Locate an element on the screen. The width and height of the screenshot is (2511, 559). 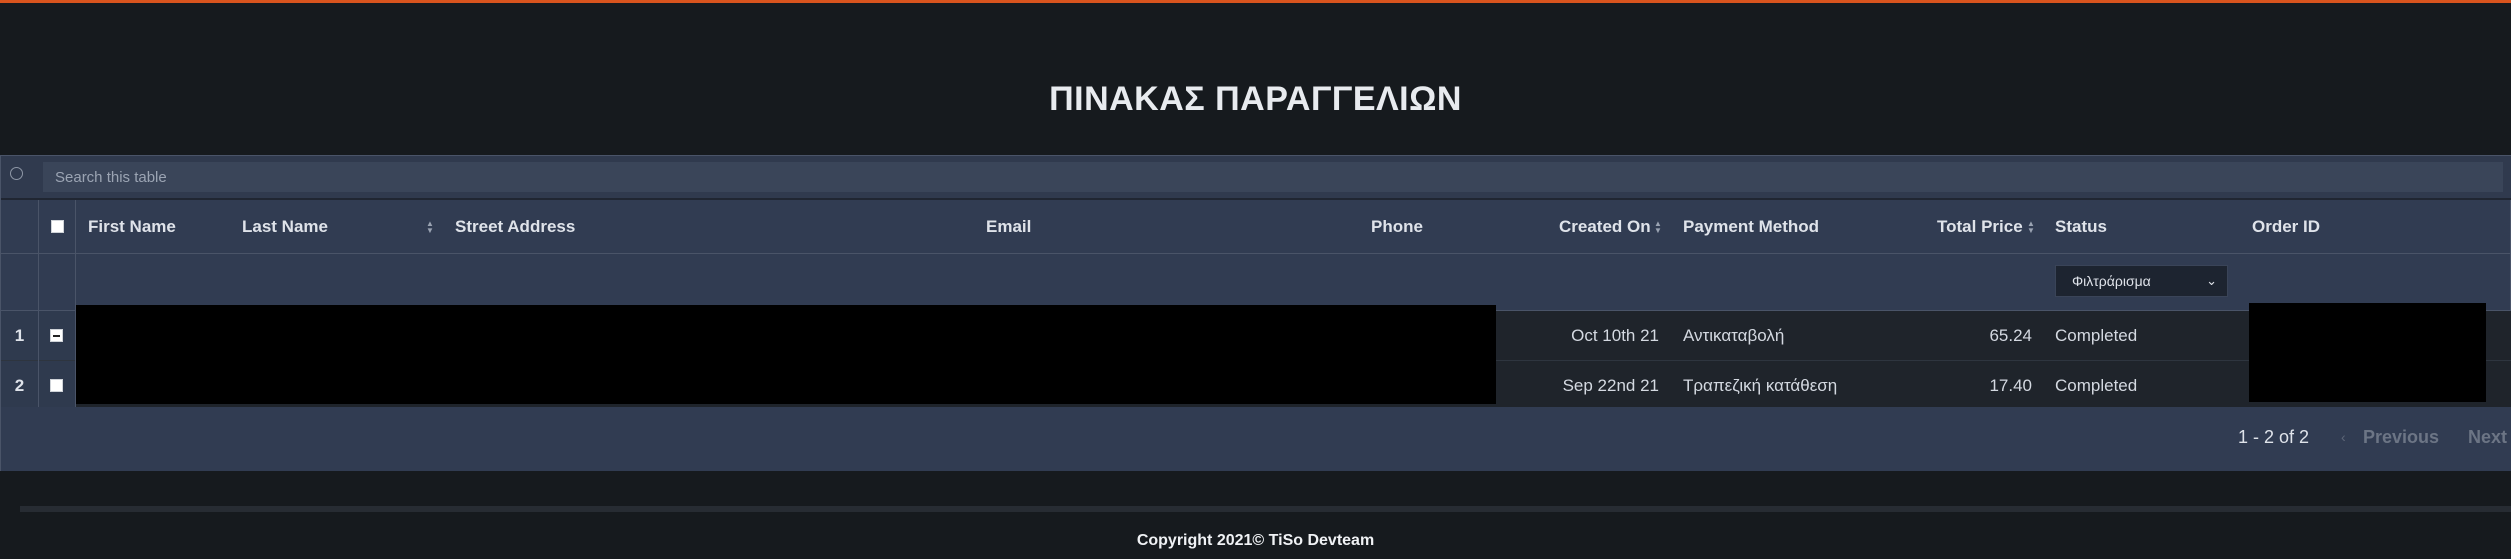
table-search-bar is located at coordinates (1256, 178).